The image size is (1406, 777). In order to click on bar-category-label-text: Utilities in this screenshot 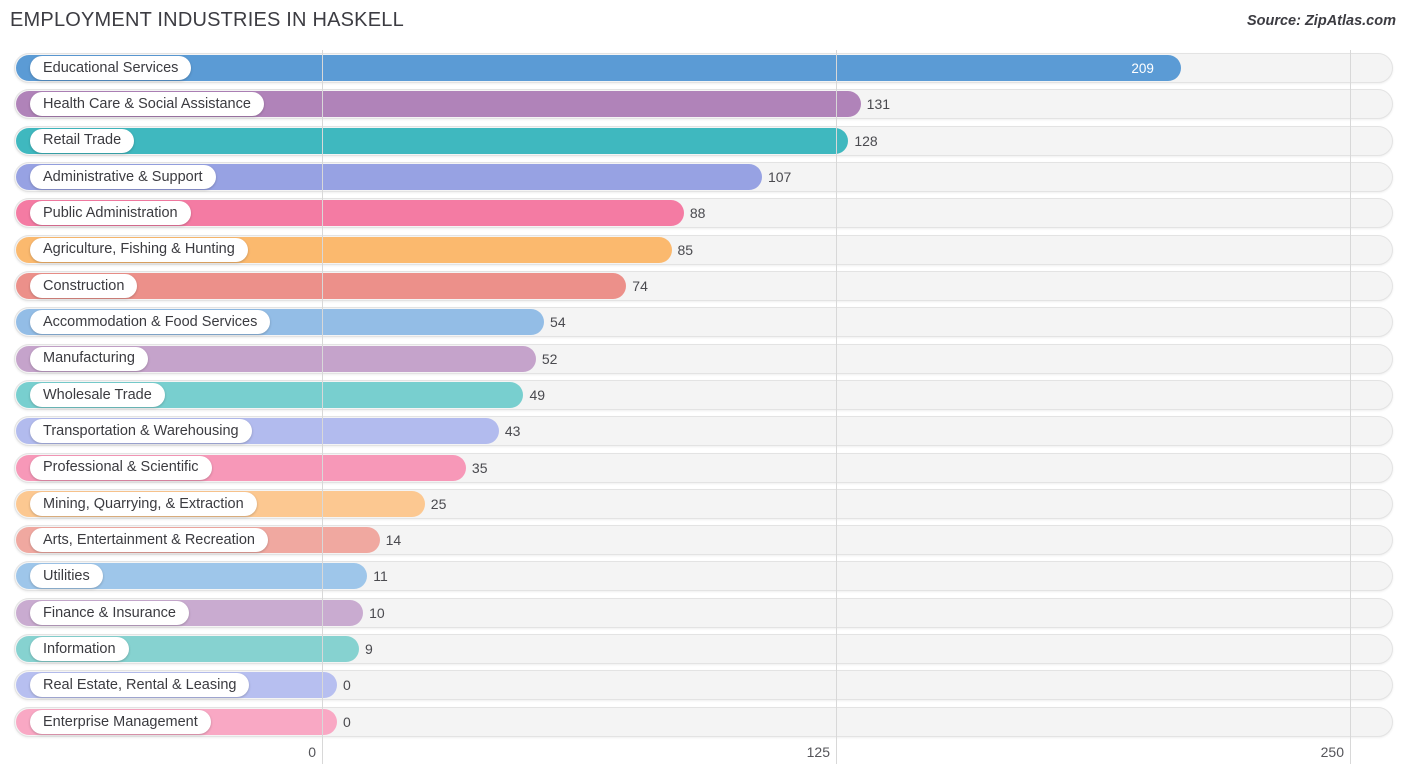, I will do `click(66, 576)`.